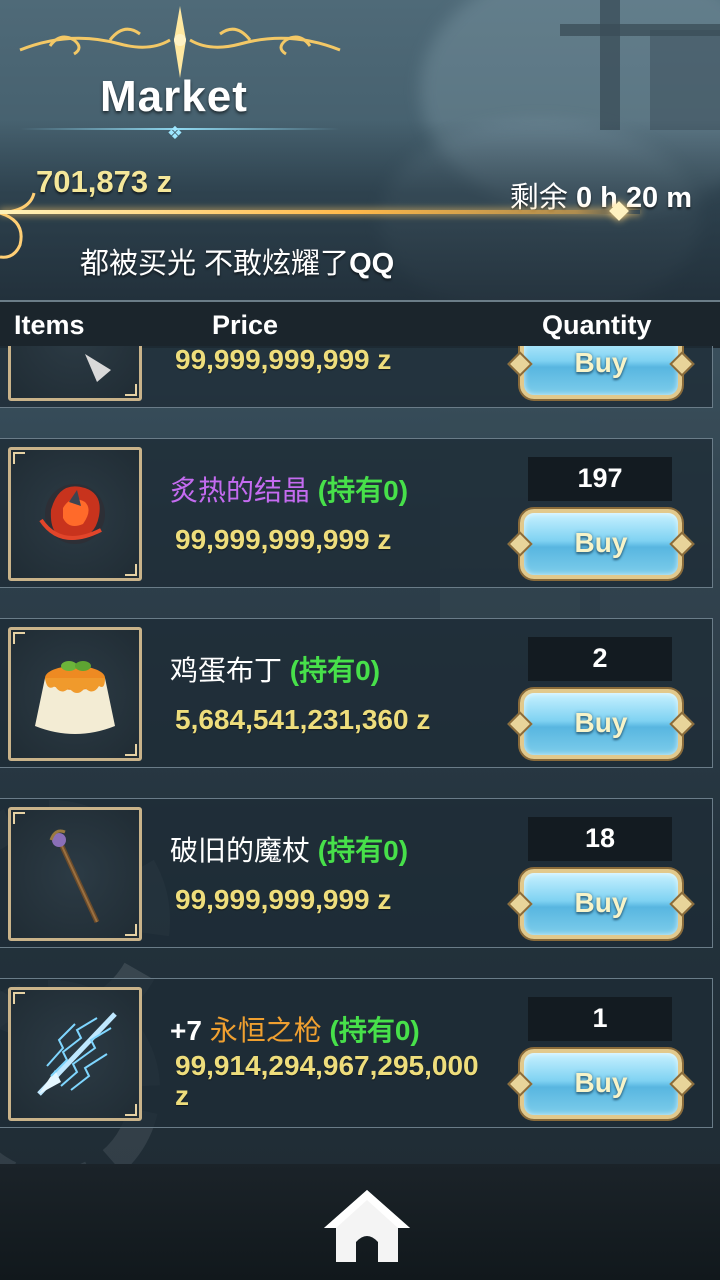 This screenshot has width=720, height=1280. Describe the element at coordinates (356, 377) in the screenshot. I see `market-row: 99,999,999,999 z Buy` at that location.